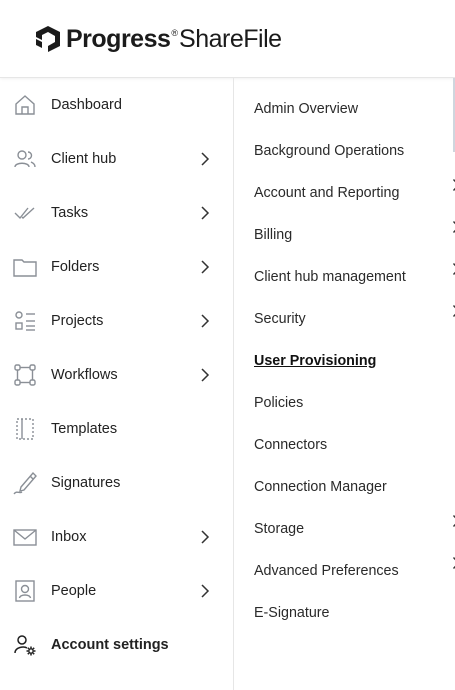 Image resolution: width=455 pixels, height=690 pixels. I want to click on submenu-item-e-signature: E-Signature, so click(354, 613).